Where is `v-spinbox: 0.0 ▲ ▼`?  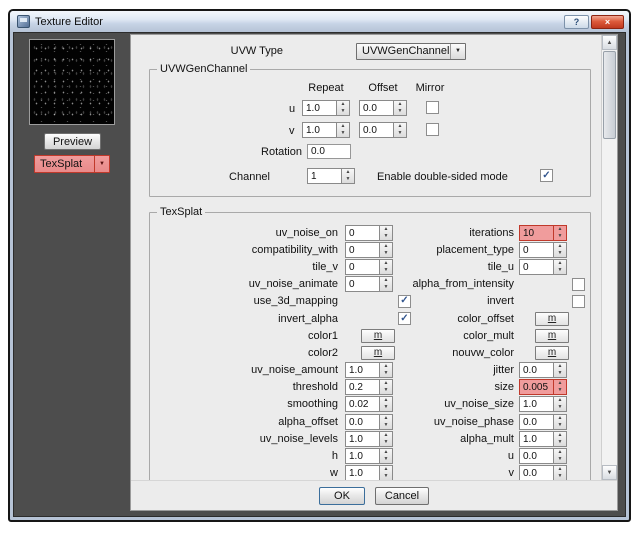 v-spinbox: 0.0 ▲ ▼ is located at coordinates (543, 472).